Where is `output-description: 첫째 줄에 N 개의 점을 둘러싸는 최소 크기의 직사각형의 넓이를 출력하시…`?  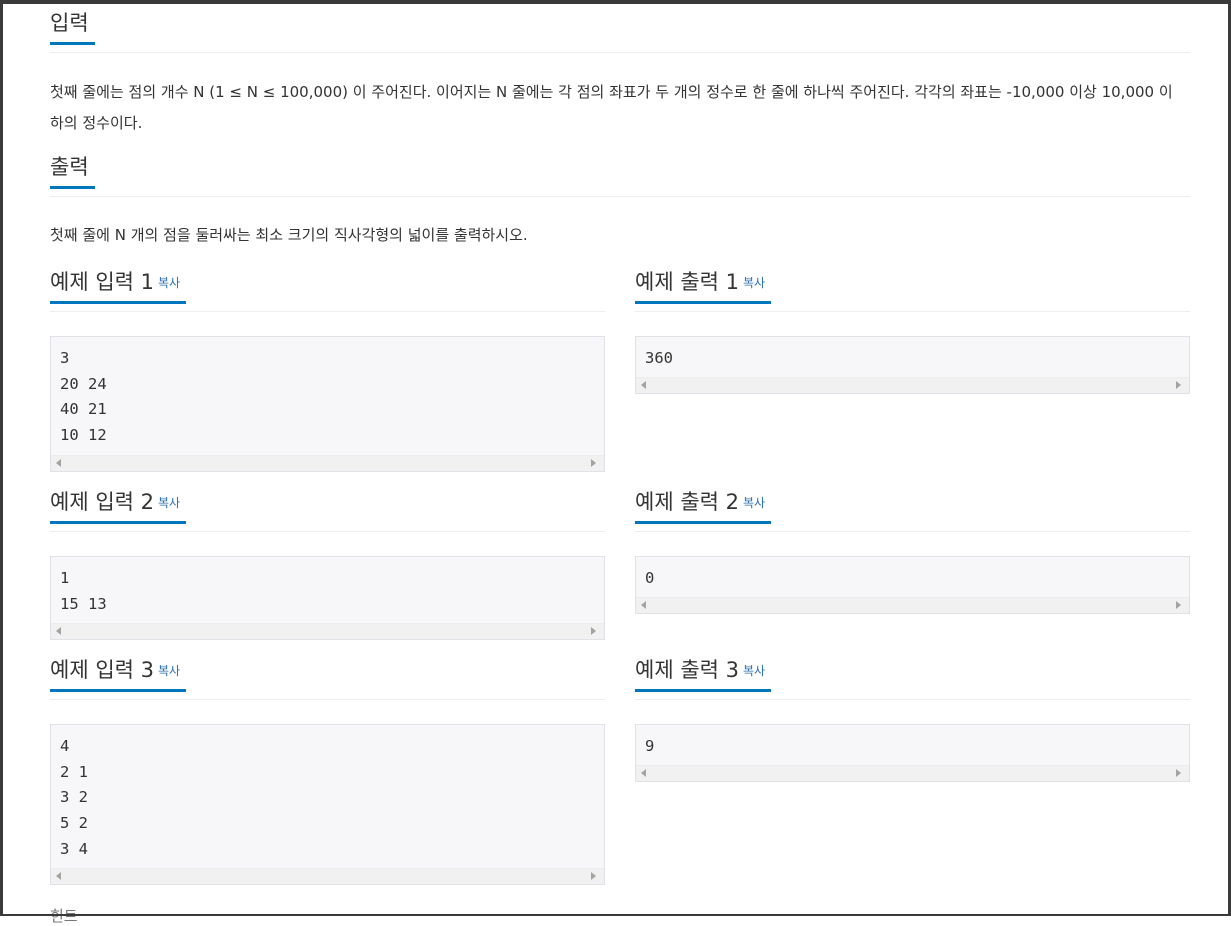 output-description: 첫째 줄에 N 개의 점을 둘러싸는 최소 크기의 직사각형의 넓이를 출력하시… is located at coordinates (289, 235).